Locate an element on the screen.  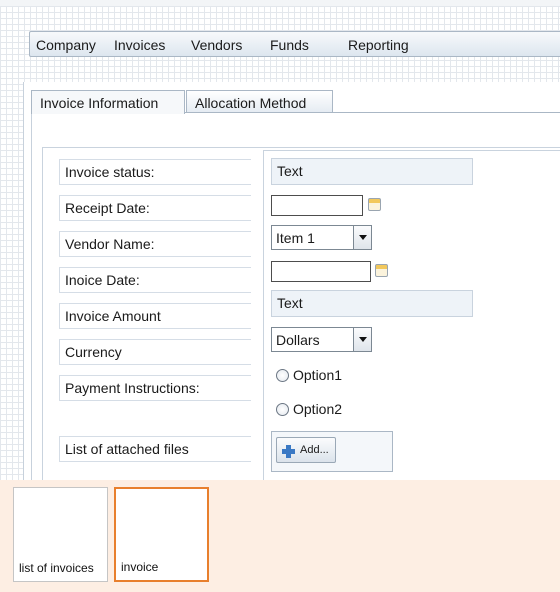
invoice-status-field: Text is located at coordinates (372, 171).